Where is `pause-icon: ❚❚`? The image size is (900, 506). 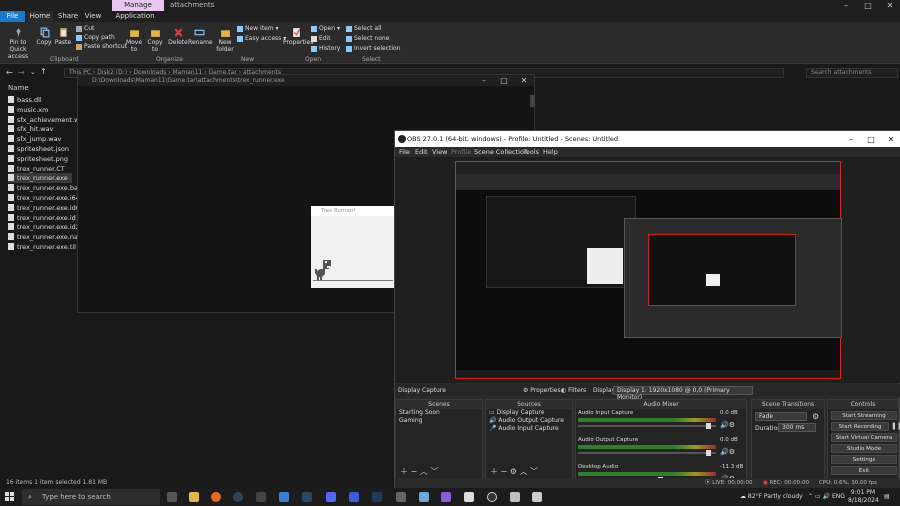
pause-icon: ❚❚ is located at coordinates (895, 426).